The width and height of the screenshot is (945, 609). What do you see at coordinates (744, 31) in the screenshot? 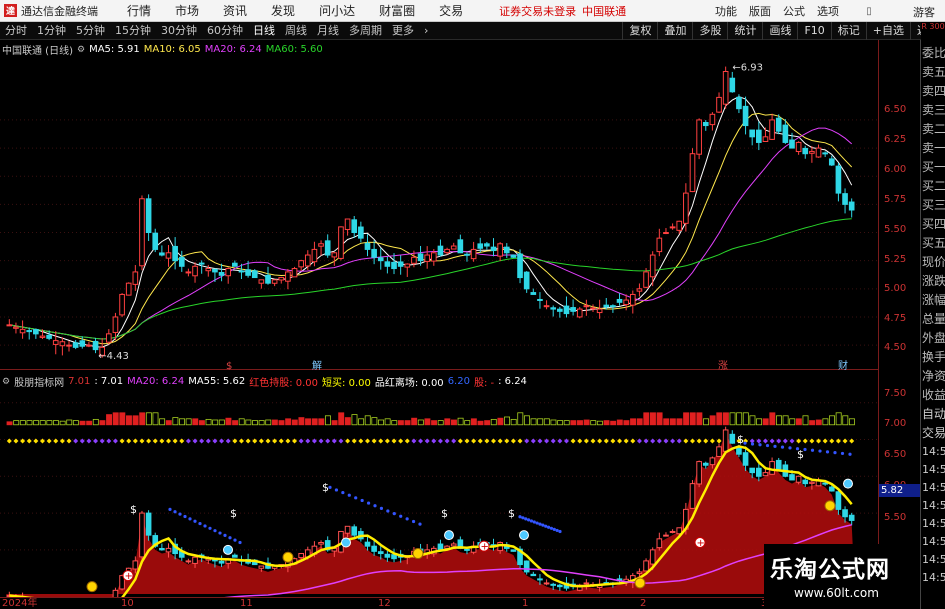
I see `statistics-button: 统计` at bounding box center [744, 31].